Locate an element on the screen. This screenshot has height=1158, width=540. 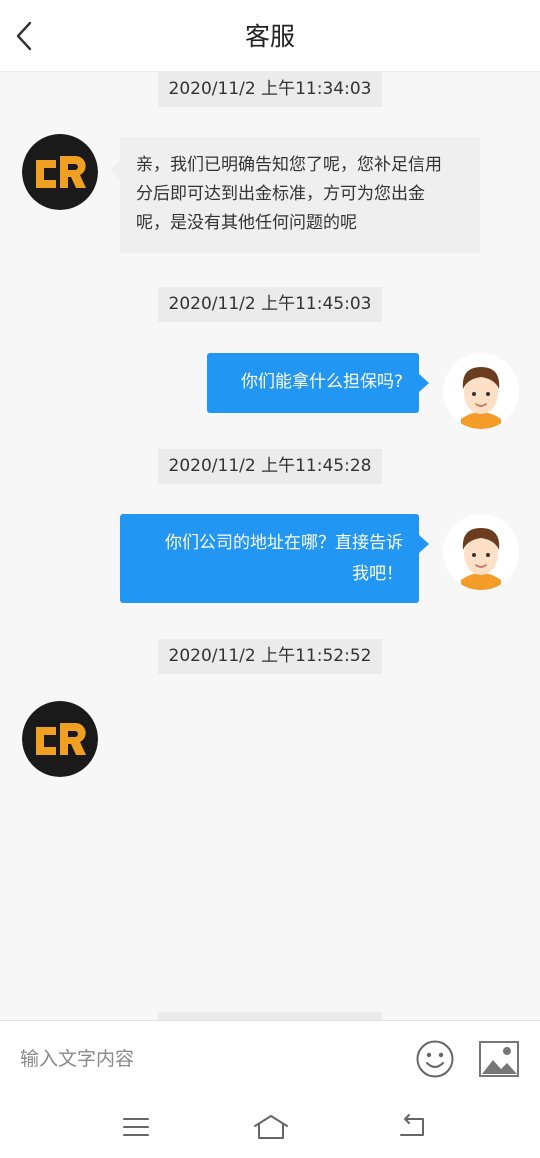
message-input-bar is located at coordinates (270, 1058).